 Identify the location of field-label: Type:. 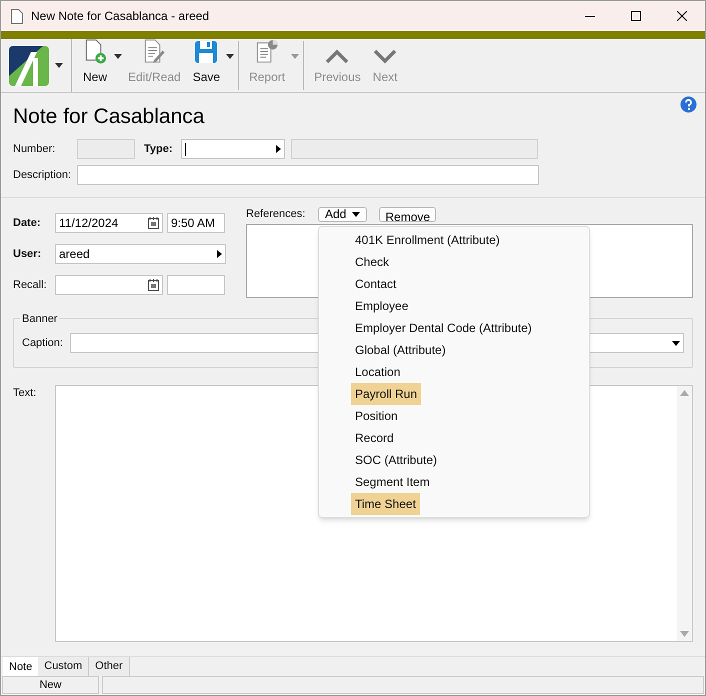
(159, 149).